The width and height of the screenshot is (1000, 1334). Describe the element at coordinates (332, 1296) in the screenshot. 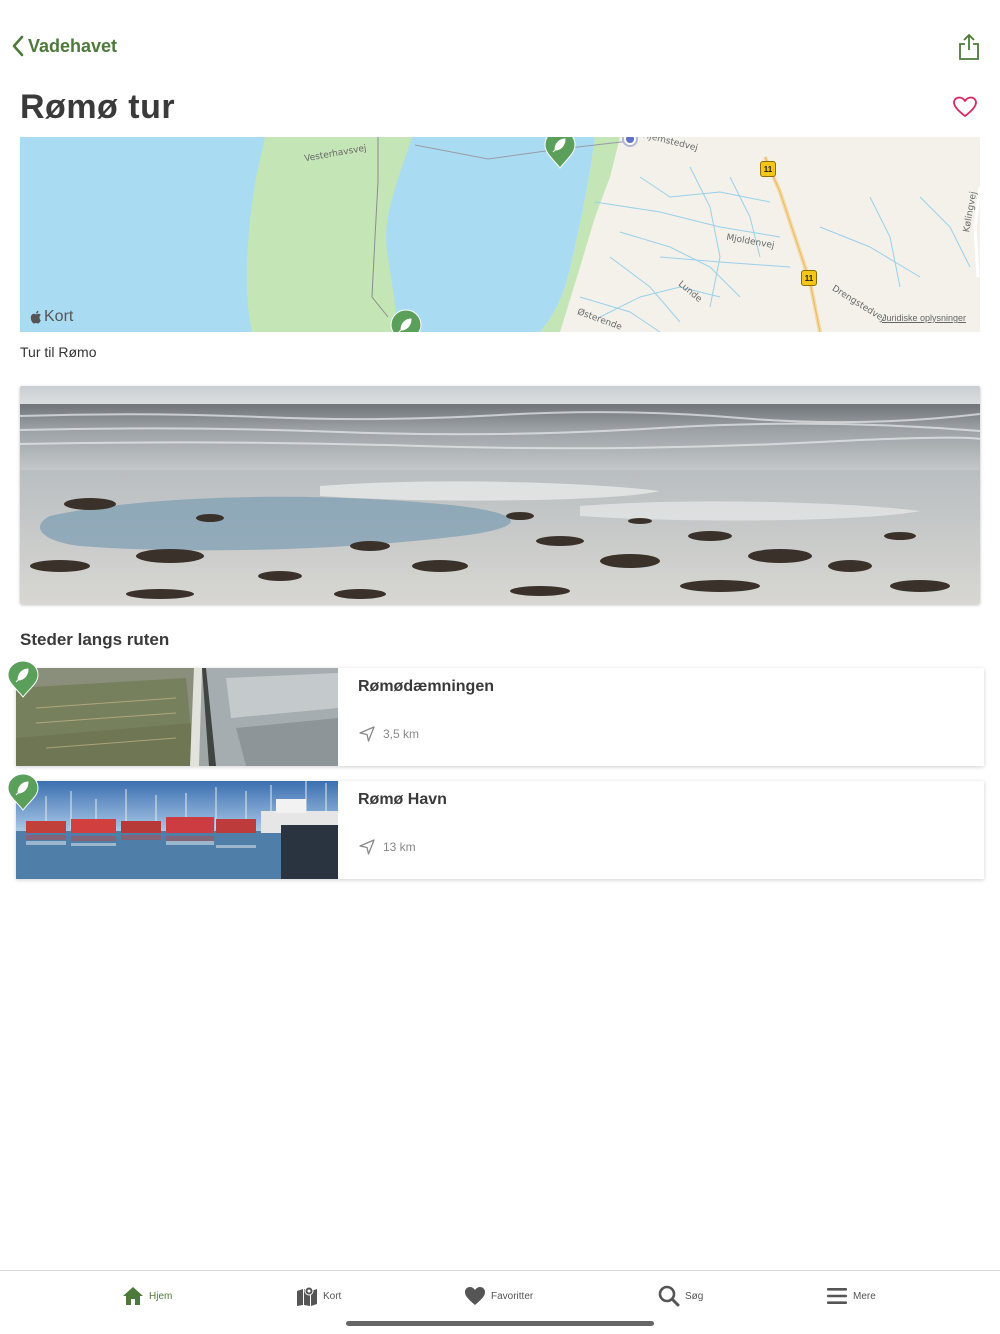

I see `tab-label: Kort` at that location.